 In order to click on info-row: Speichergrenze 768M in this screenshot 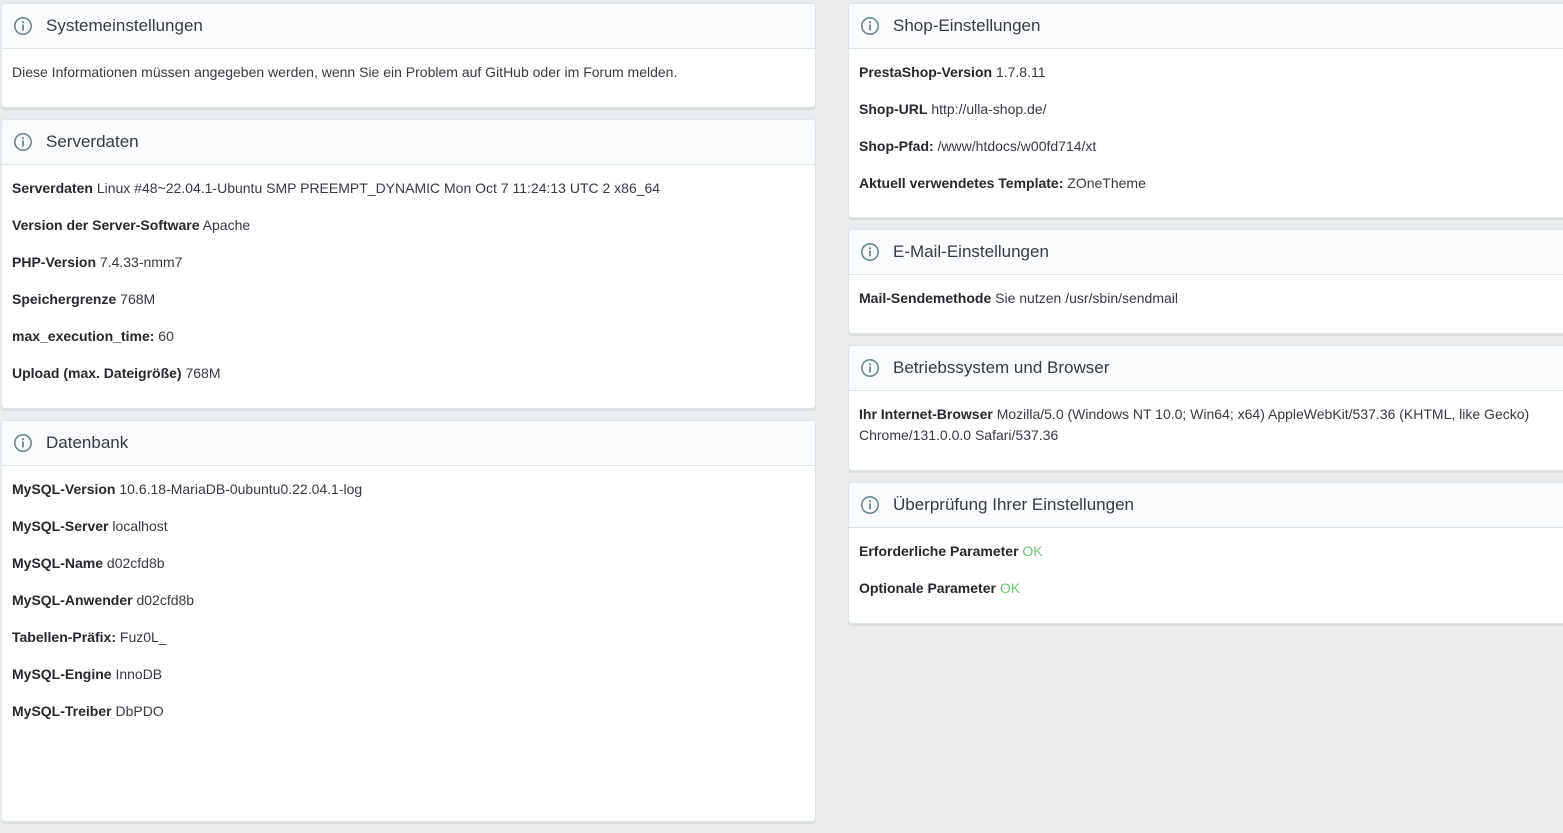, I will do `click(408, 299)`.